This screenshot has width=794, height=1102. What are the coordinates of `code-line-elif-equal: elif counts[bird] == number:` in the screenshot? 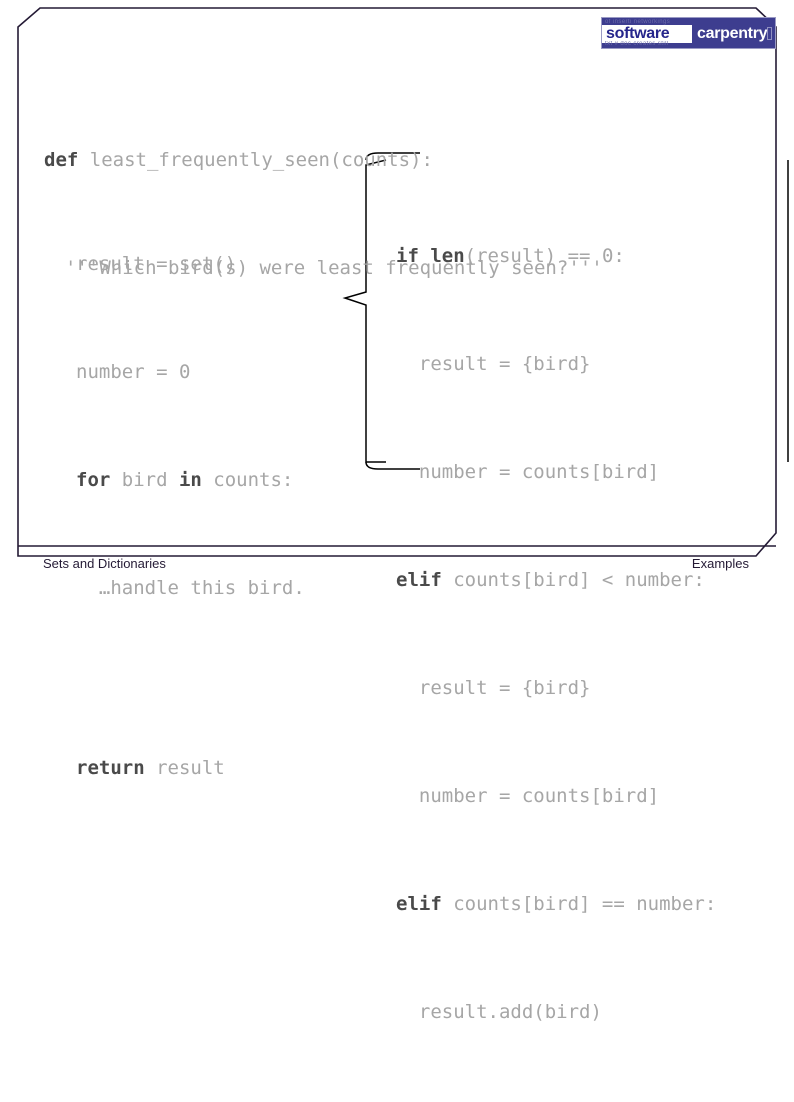 It's located at (556, 904).